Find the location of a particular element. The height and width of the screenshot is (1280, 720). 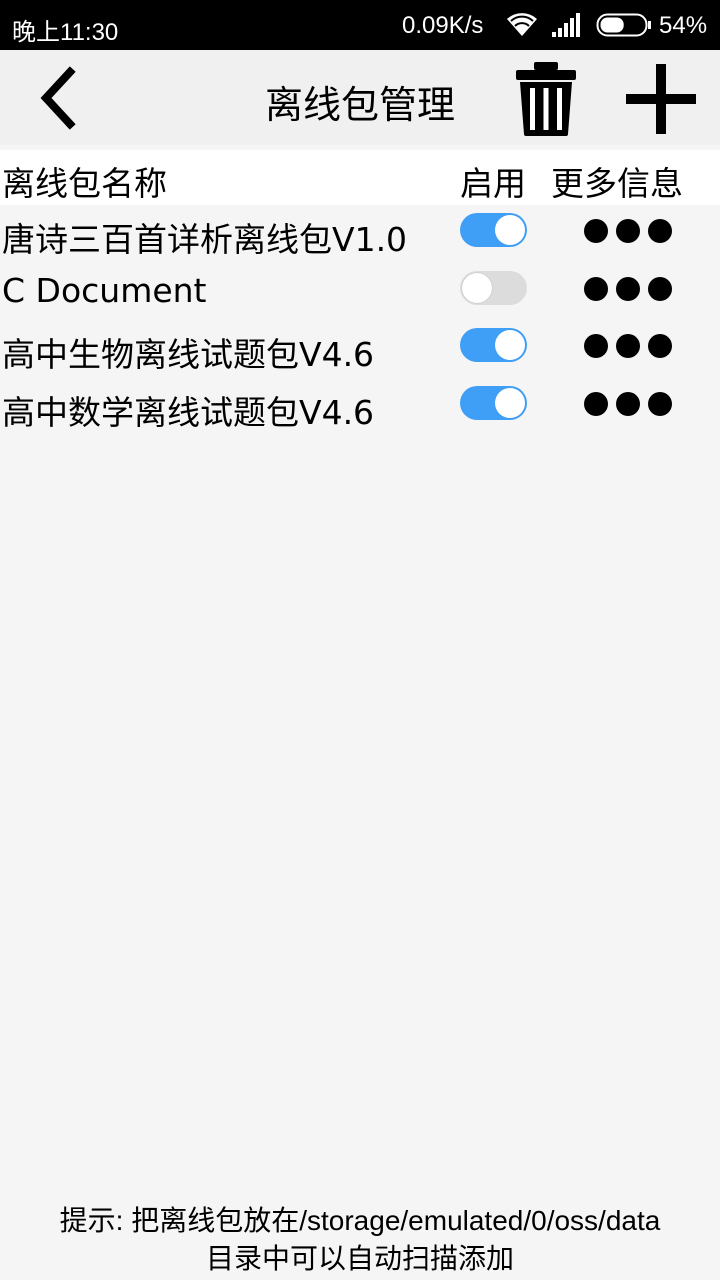

delete-button is located at coordinates (546, 99).